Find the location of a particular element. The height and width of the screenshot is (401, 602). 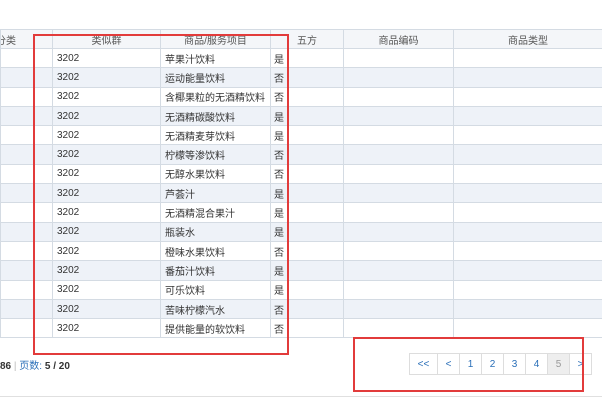

table-row: 3202 苦味柠檬汽水否 is located at coordinates (301, 309).